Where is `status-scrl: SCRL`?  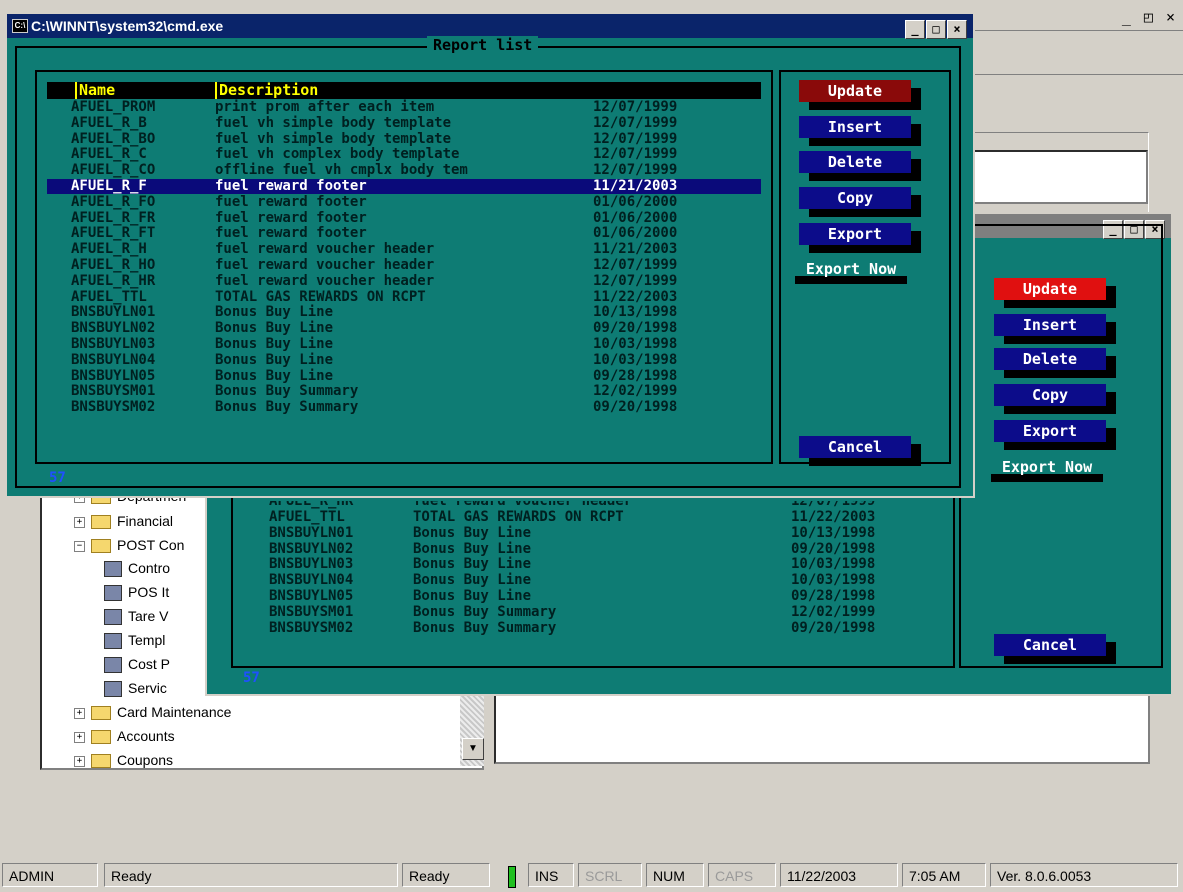
status-scrl: SCRL is located at coordinates (610, 875).